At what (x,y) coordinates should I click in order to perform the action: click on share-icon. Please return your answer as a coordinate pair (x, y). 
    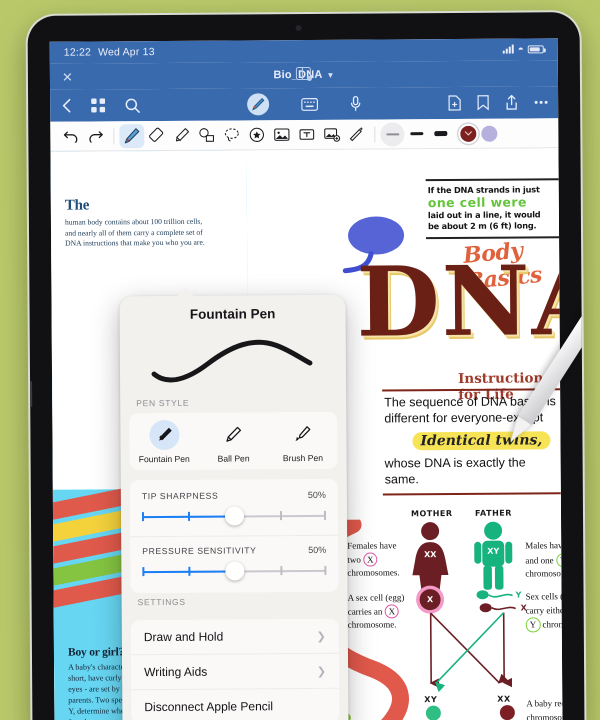
    Looking at the image, I should click on (511, 102).